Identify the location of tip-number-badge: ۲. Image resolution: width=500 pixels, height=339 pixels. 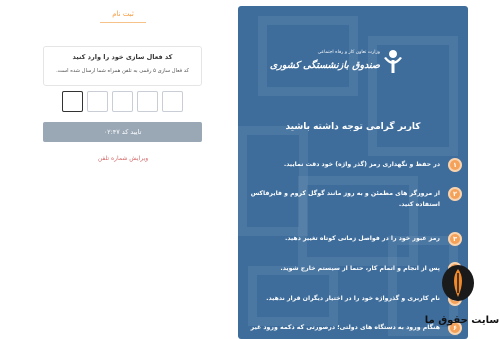
(455, 194).